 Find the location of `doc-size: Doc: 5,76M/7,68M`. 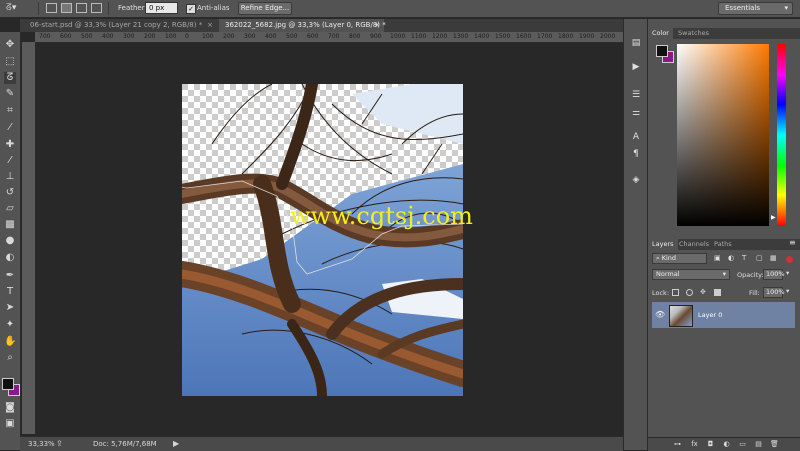

doc-size: Doc: 5,76M/7,68M is located at coordinates (125, 444).